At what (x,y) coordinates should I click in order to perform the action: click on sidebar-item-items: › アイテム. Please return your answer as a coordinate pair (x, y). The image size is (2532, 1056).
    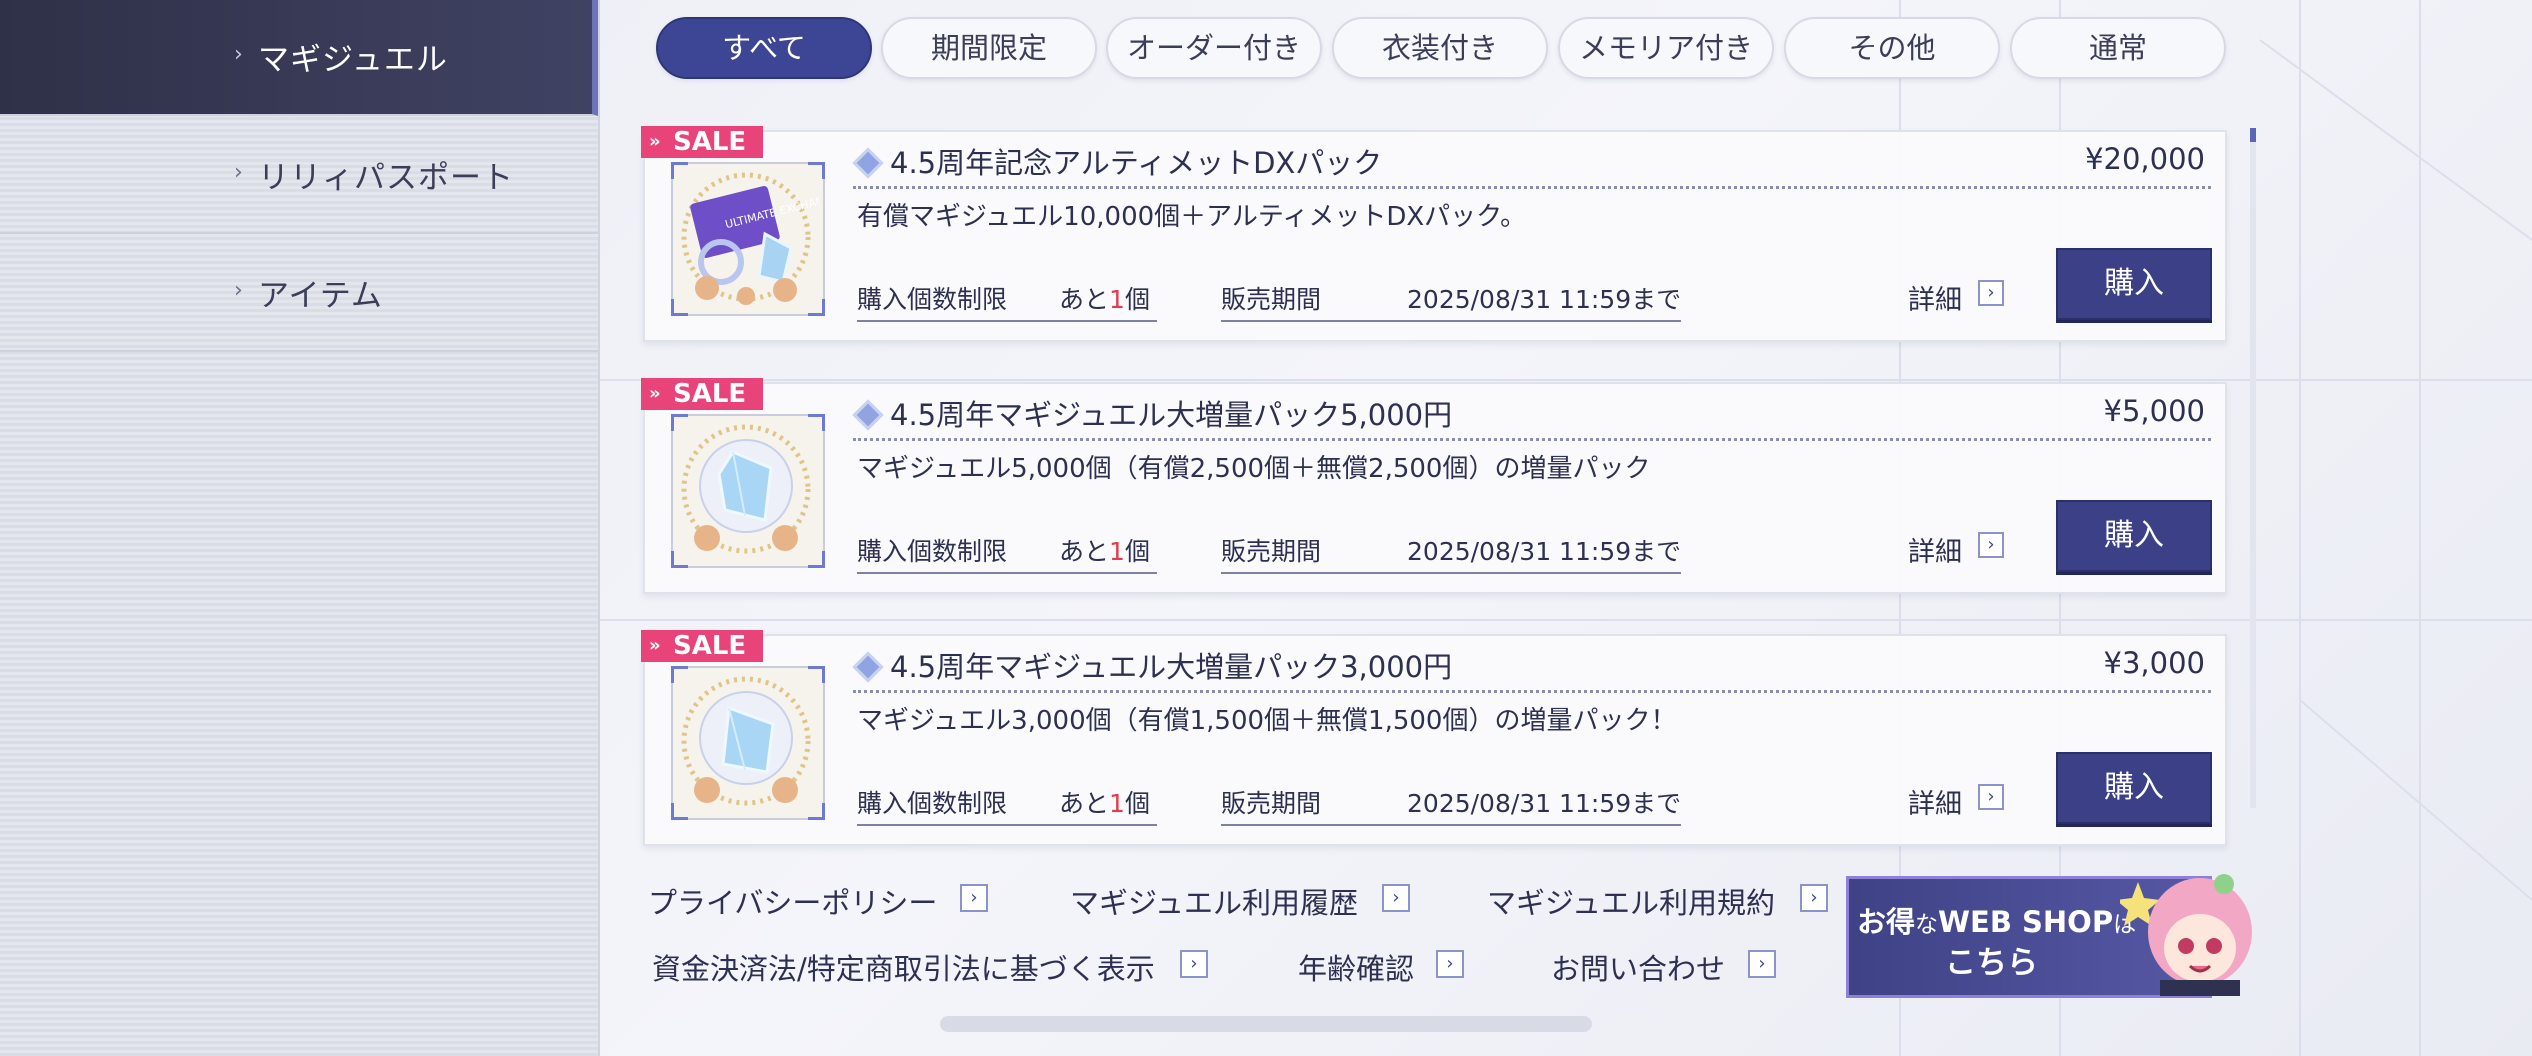
    Looking at the image, I should click on (299, 294).